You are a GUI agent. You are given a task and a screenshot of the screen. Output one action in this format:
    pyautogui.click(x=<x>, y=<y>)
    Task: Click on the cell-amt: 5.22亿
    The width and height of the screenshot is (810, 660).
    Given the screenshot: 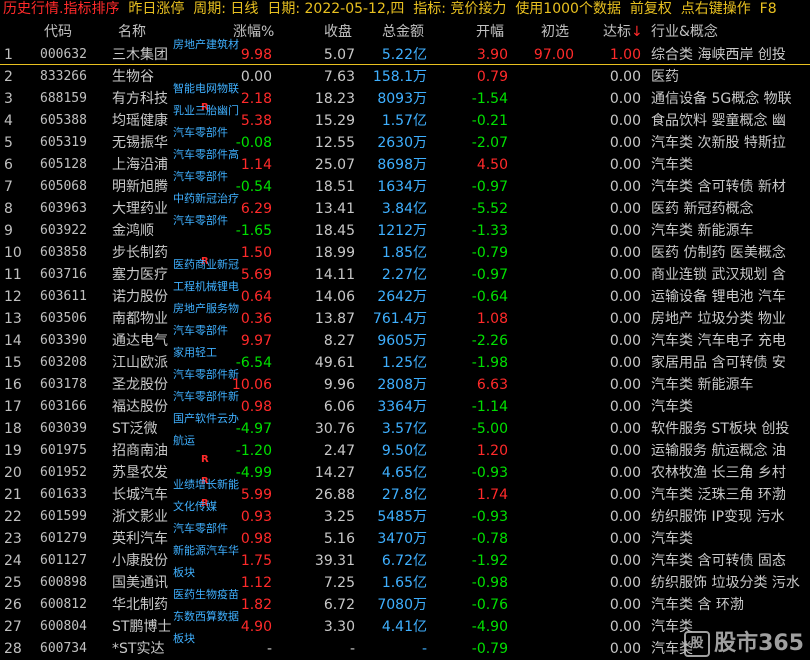 What is the action you would take?
    pyautogui.click(x=404, y=55)
    